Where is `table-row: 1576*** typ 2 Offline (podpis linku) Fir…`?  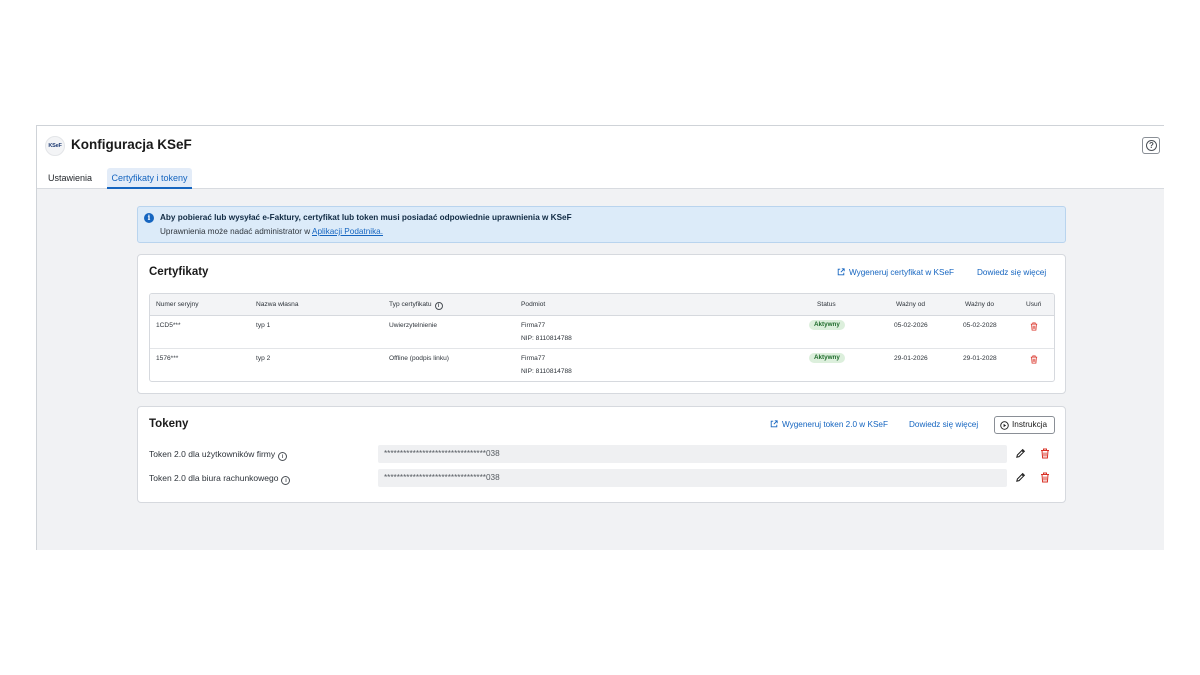 table-row: 1576*** typ 2 Offline (podpis linku) Fir… is located at coordinates (602, 365).